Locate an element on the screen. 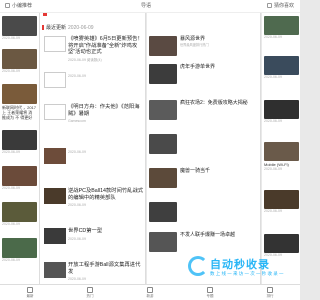 This screenshot has height=300, width=320. mid-list-item: 魔兽一骑当千 is located at coordinates (204, 181).